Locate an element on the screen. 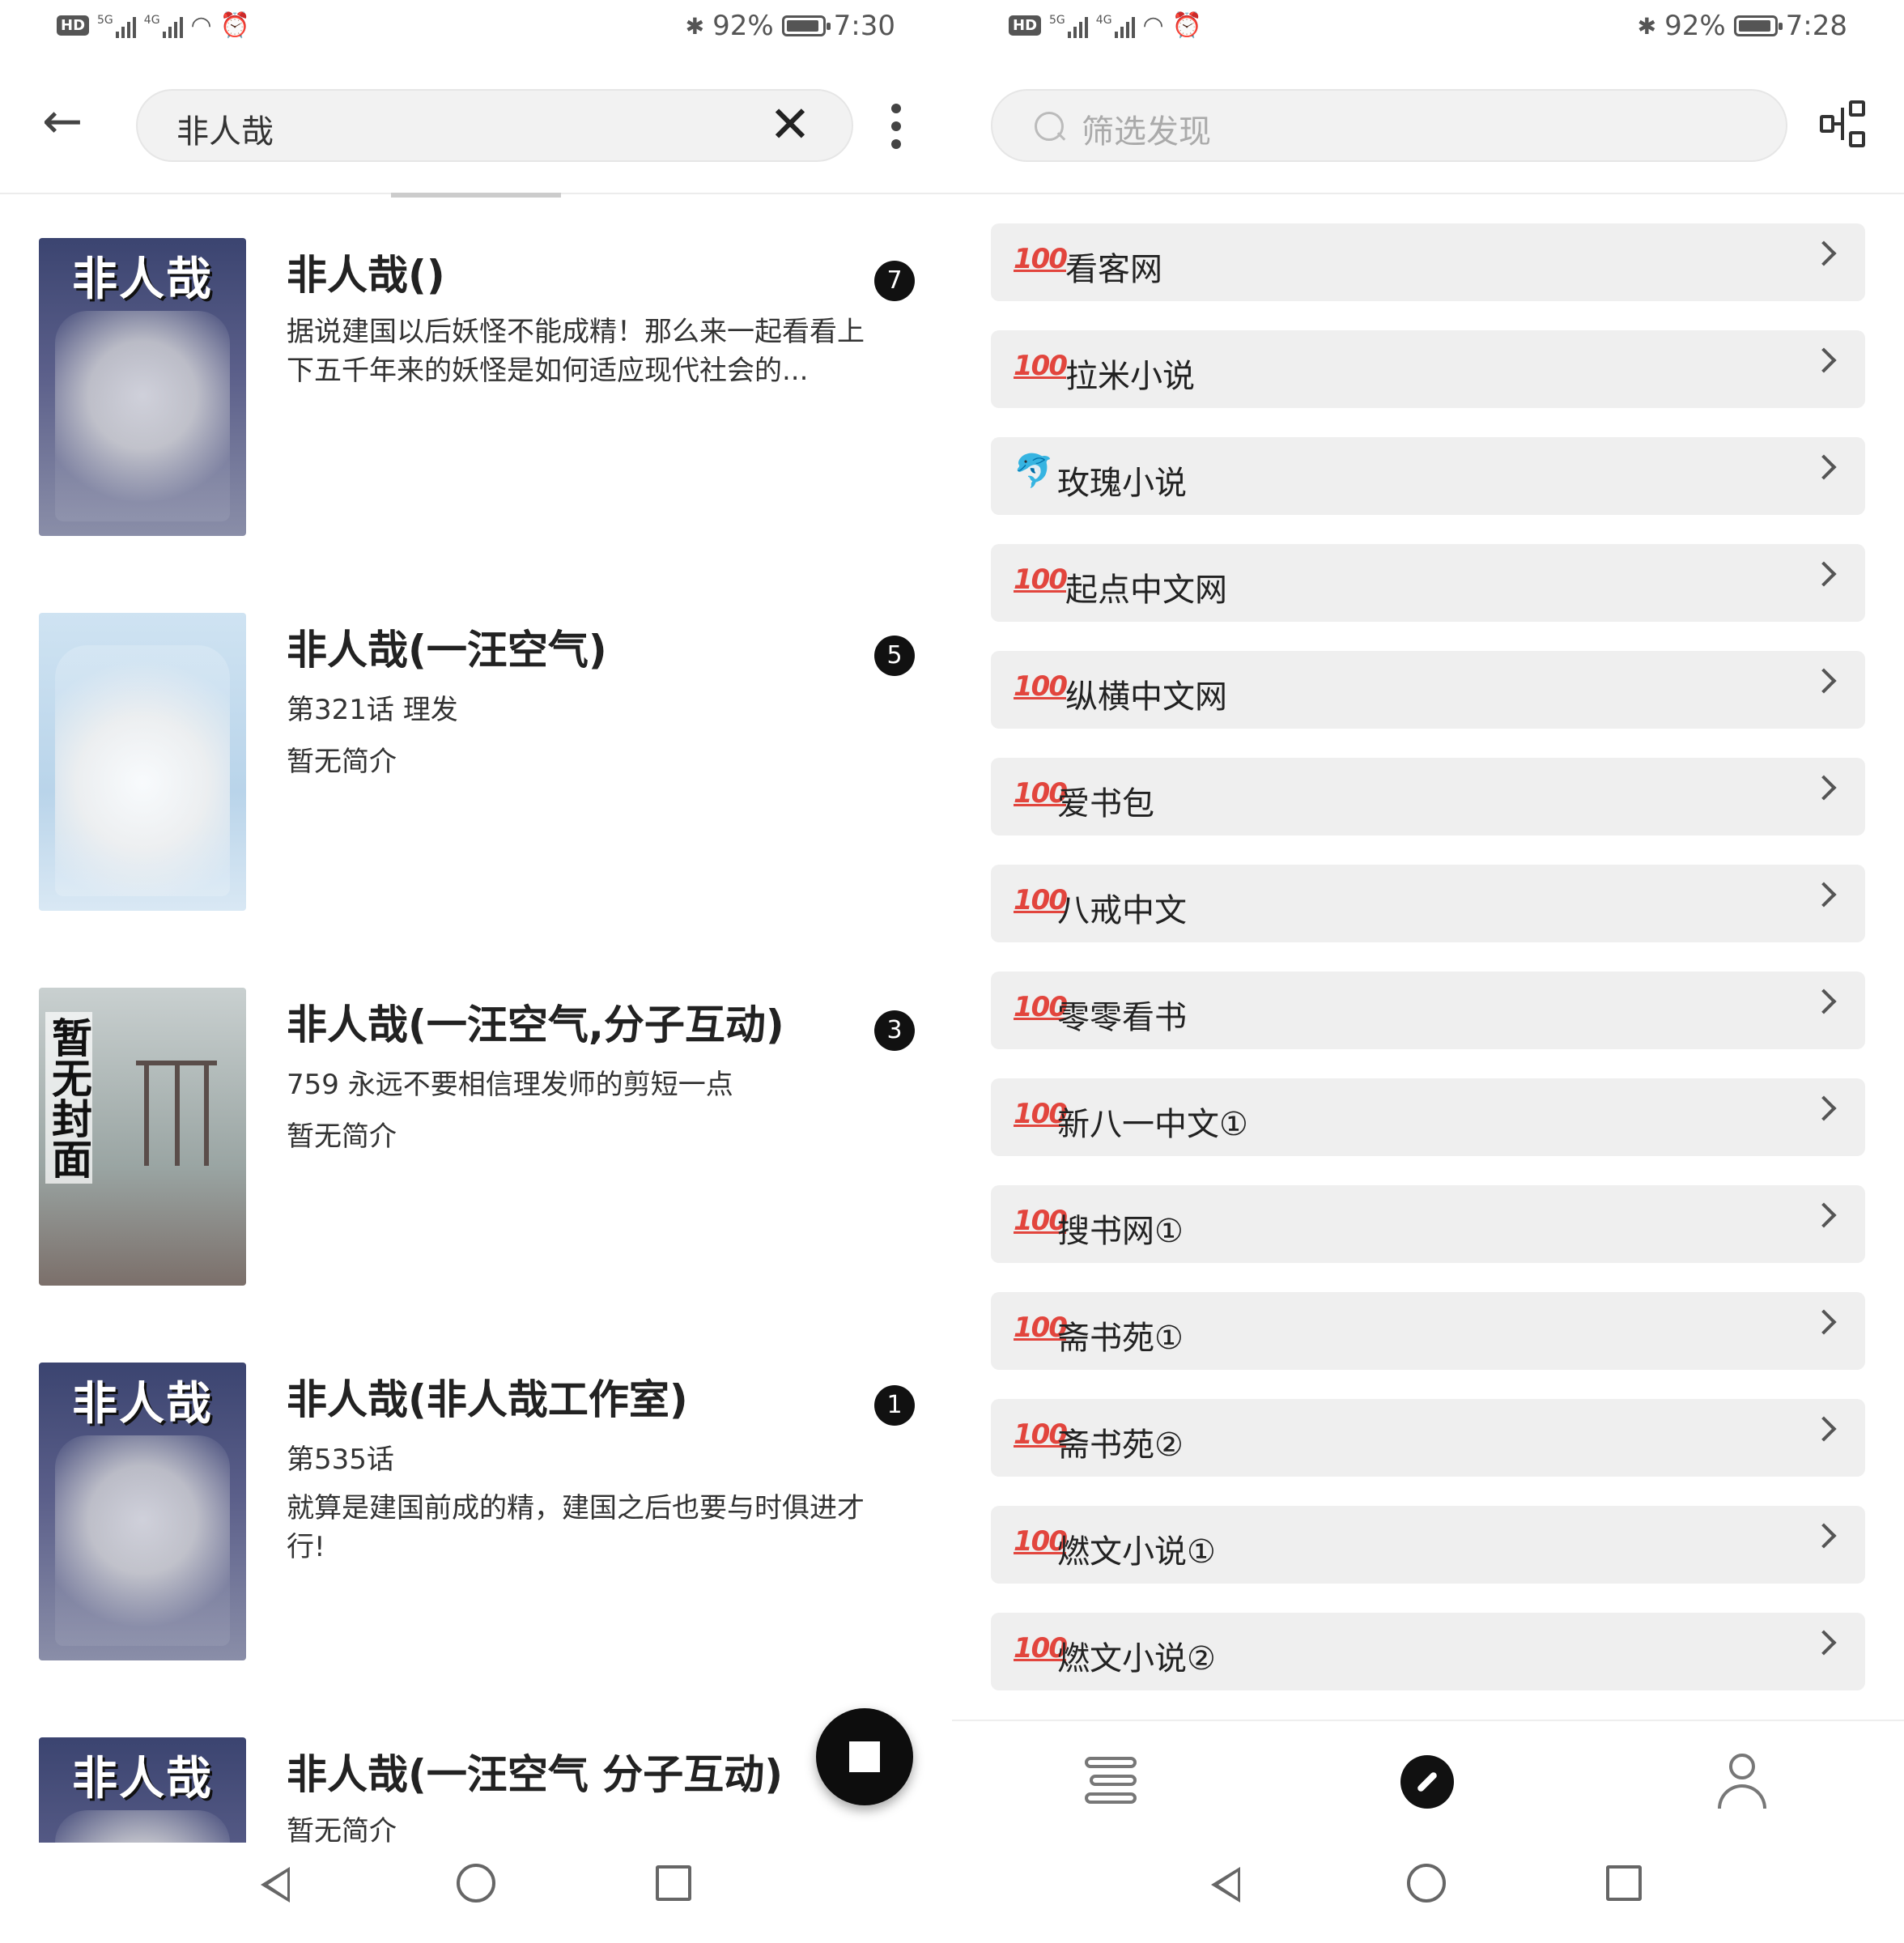 The width and height of the screenshot is (1904, 1943). search-input: 非人哉 ✕ is located at coordinates (494, 125).